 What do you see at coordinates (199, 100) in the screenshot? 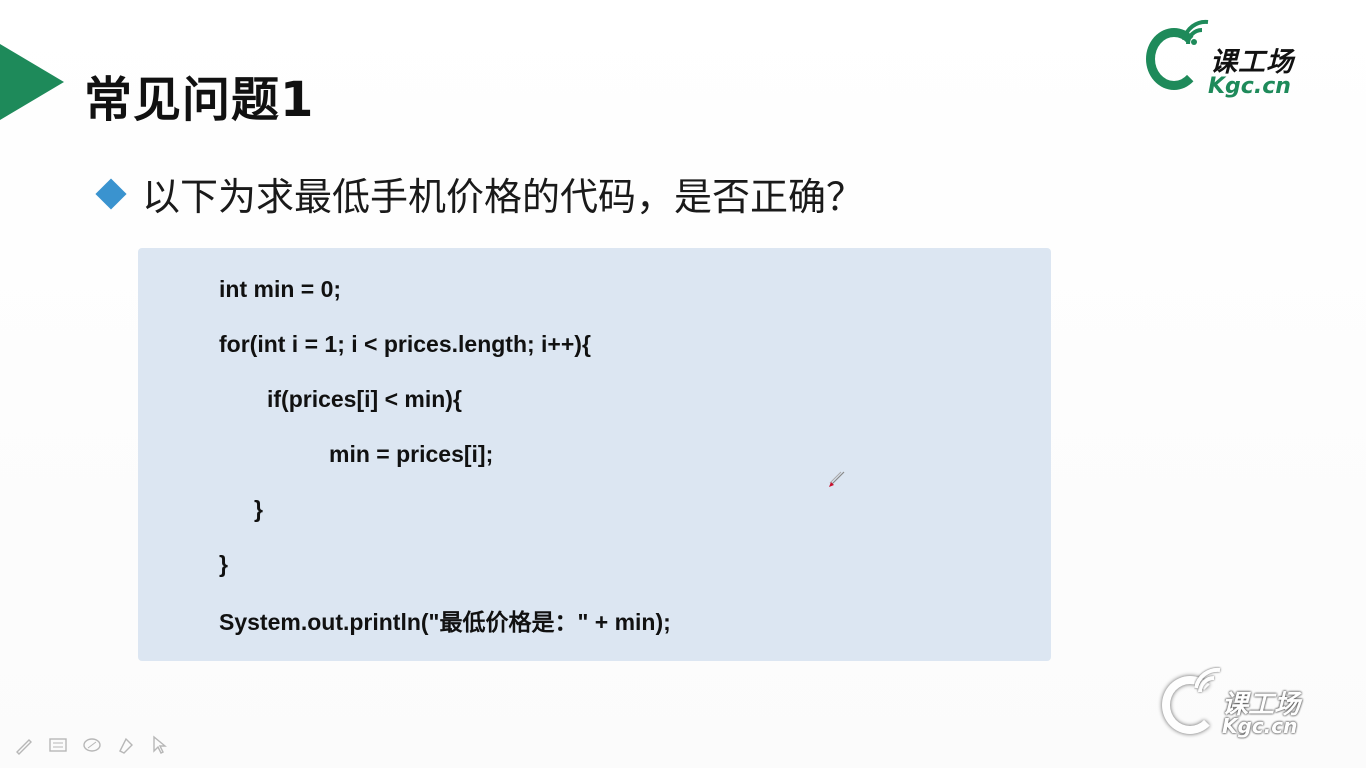
I see `slide-title: 常见问题1` at bounding box center [199, 100].